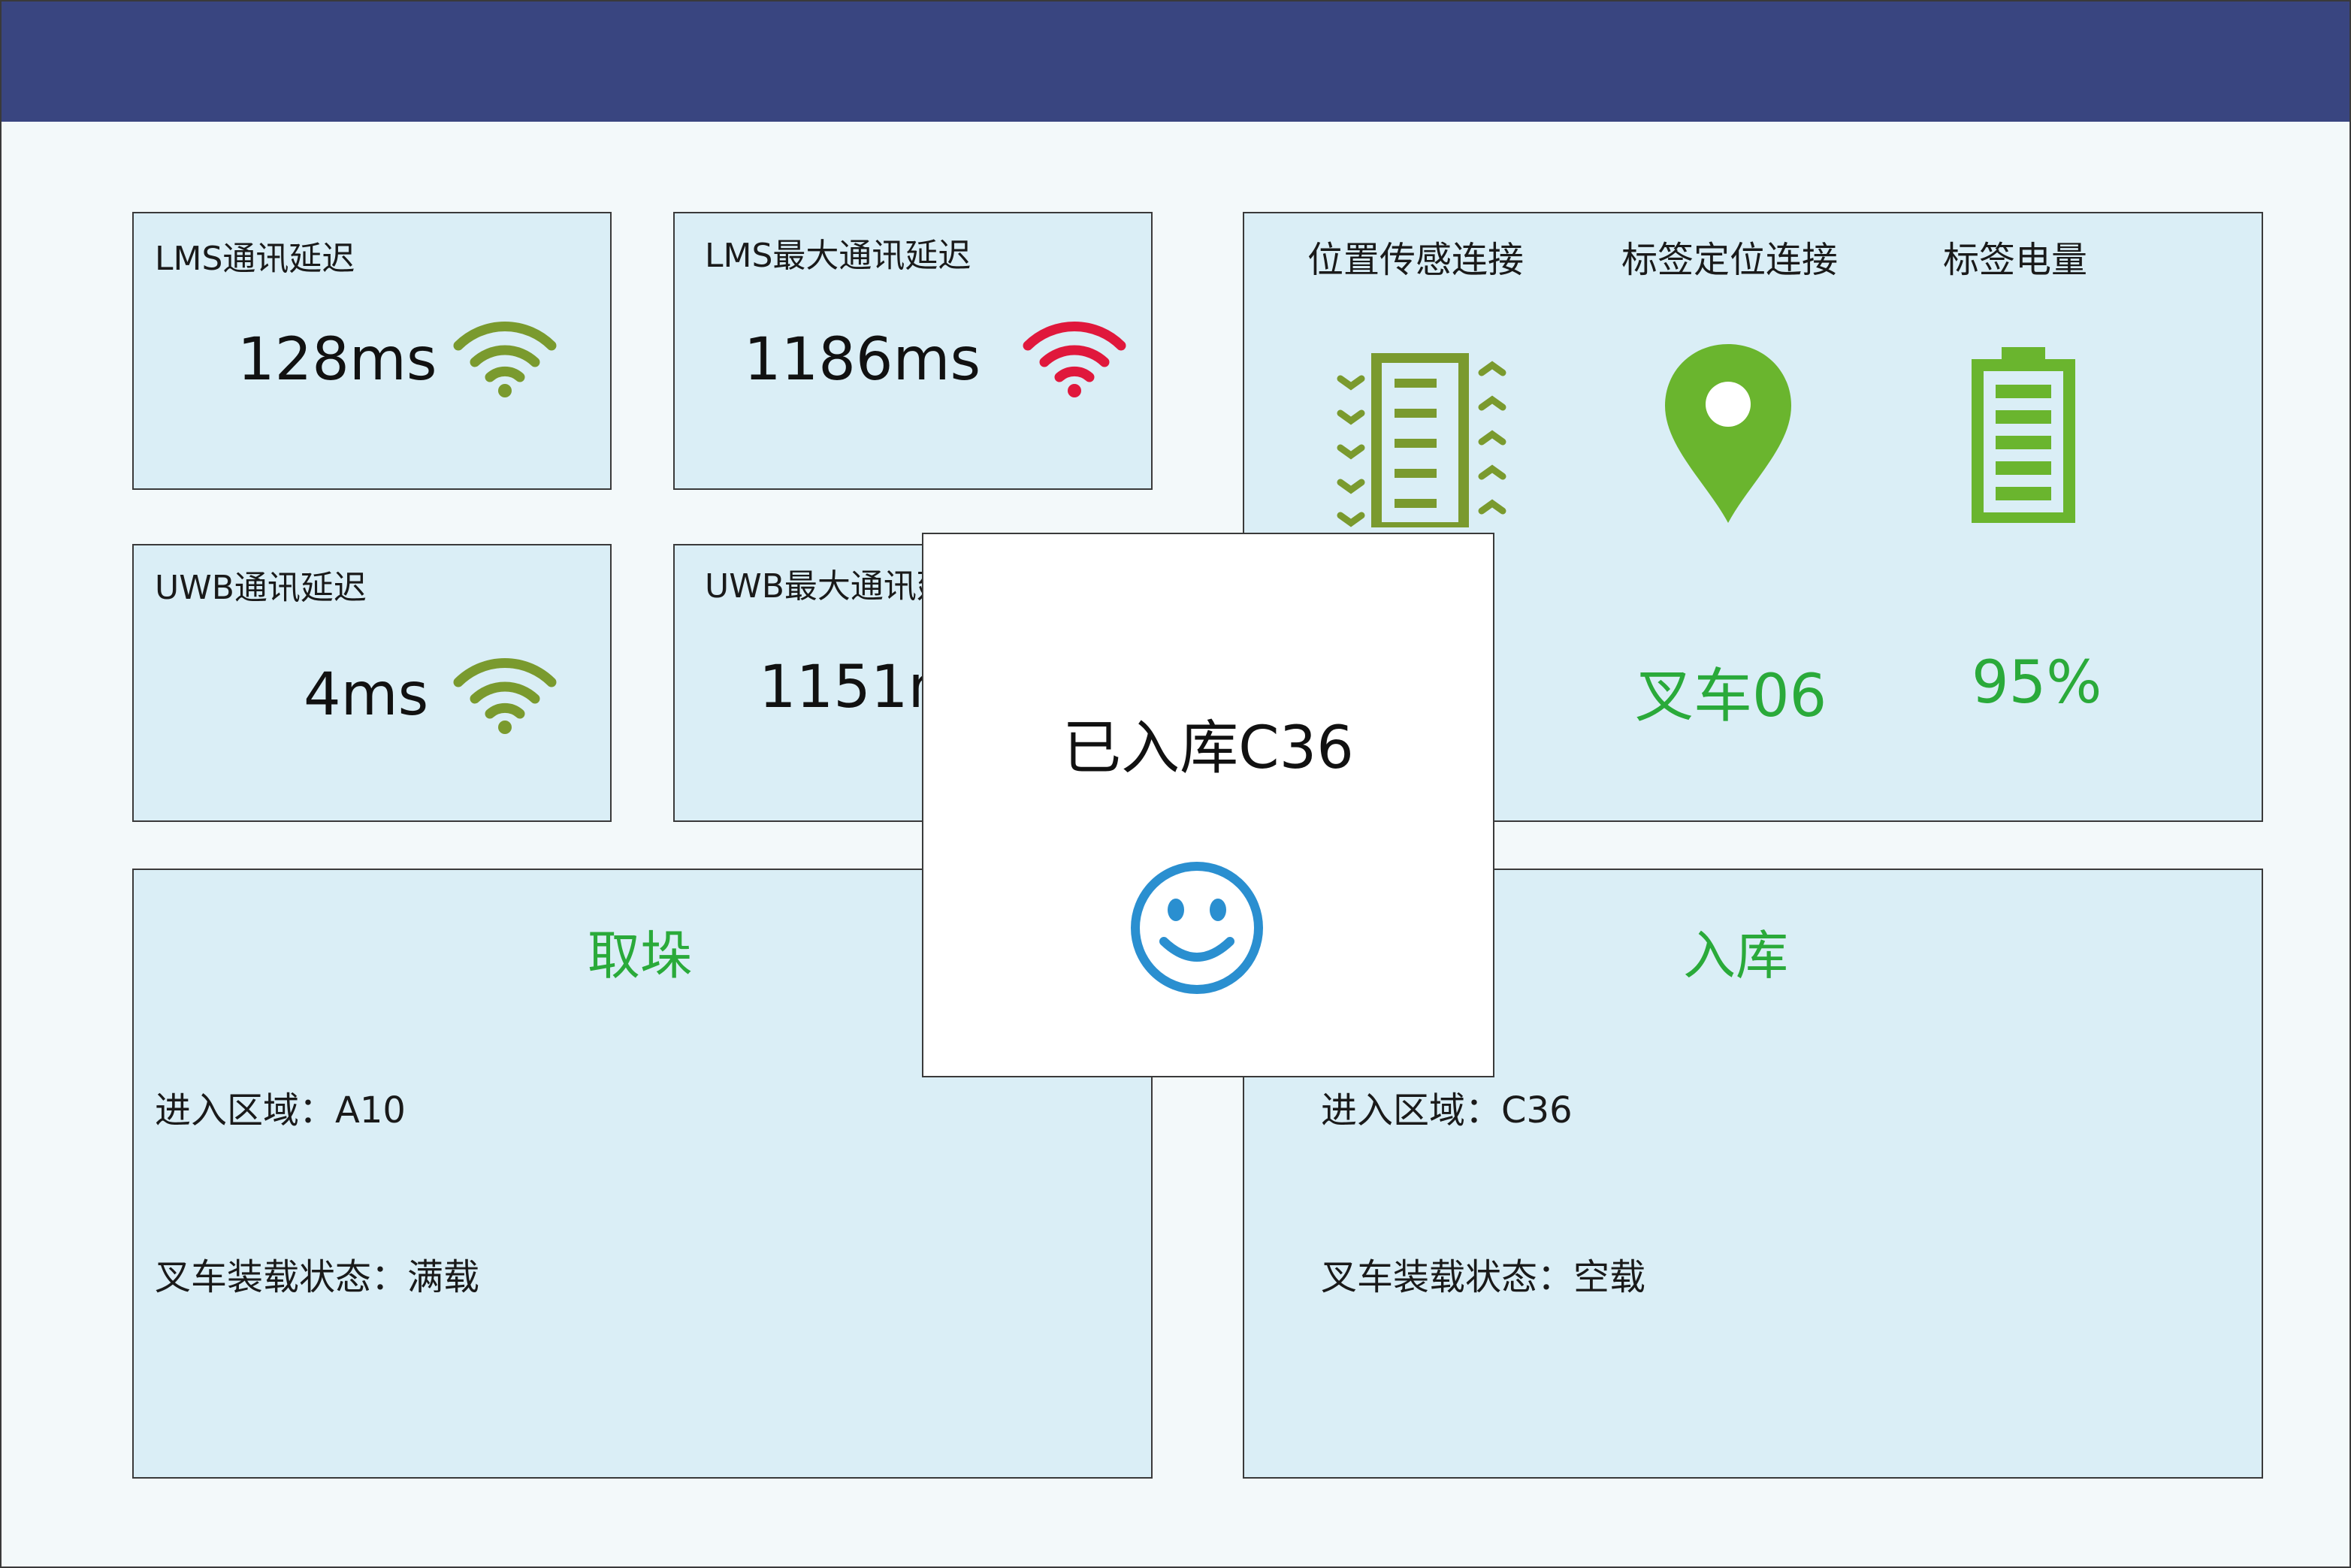 The height and width of the screenshot is (1568, 2351). Describe the element at coordinates (1736, 955) in the screenshot. I see `storage-title: 入库` at that location.